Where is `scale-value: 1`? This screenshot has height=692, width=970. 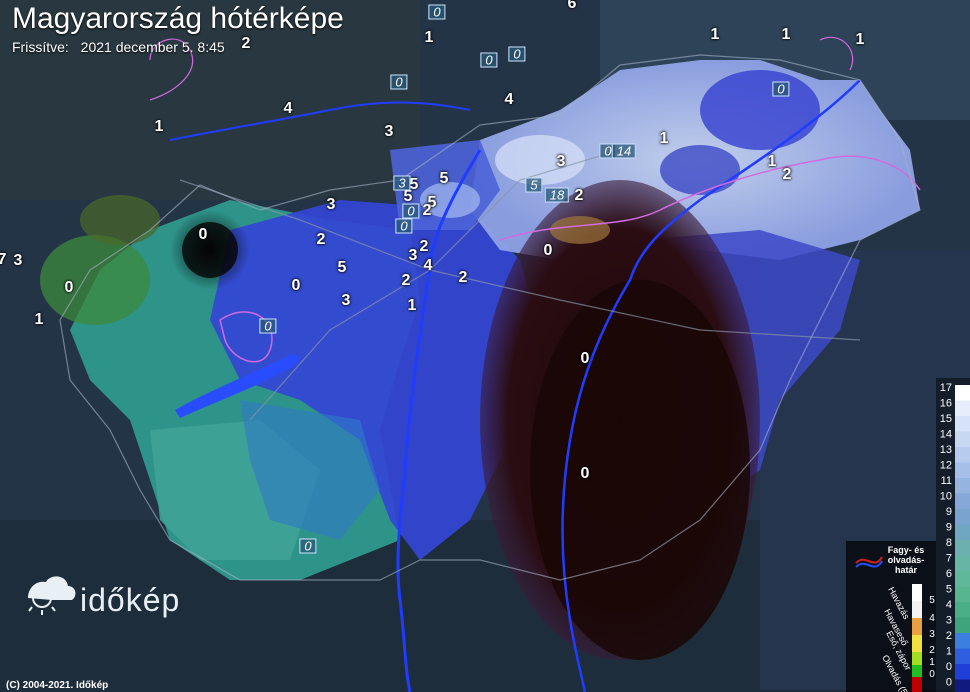
scale-value: 1 is located at coordinates (949, 652).